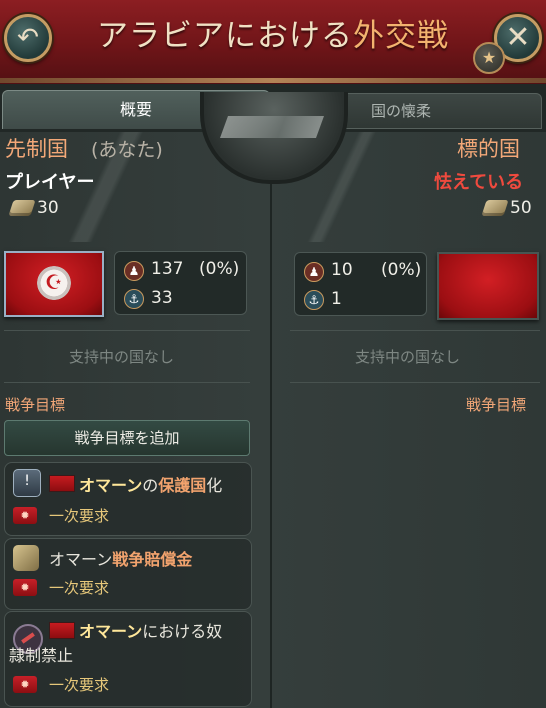 The image size is (546, 708). What do you see at coordinates (271, 420) in the screenshot?
I see `side-divider` at bounding box center [271, 420].